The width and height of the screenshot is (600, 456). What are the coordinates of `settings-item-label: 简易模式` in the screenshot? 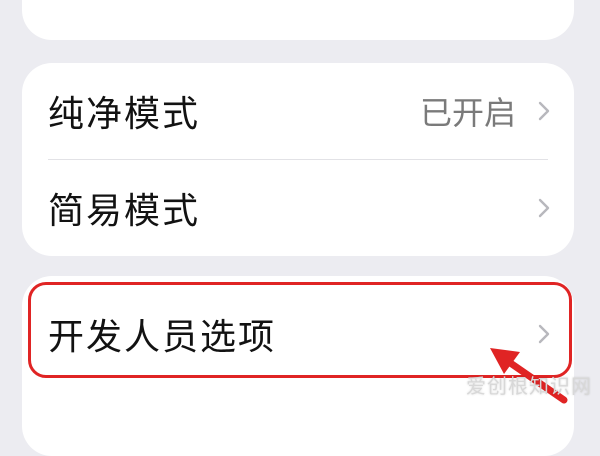 It's located at (124, 211).